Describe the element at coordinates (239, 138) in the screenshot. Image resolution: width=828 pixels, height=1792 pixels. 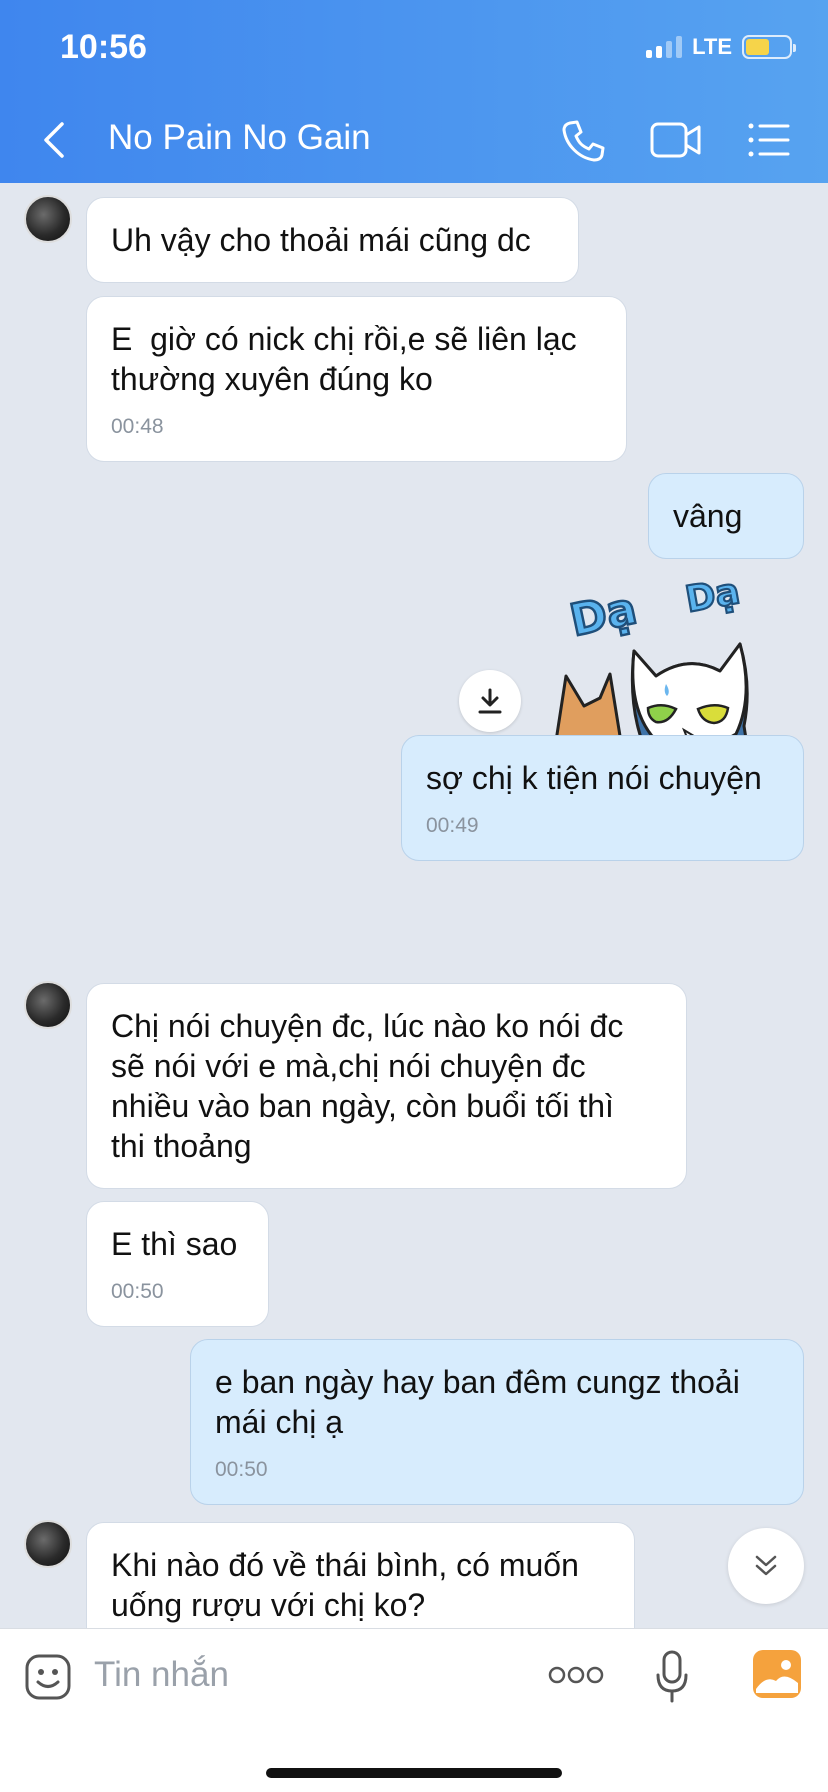
I see `conversation-title: No Pain No Gain` at that location.